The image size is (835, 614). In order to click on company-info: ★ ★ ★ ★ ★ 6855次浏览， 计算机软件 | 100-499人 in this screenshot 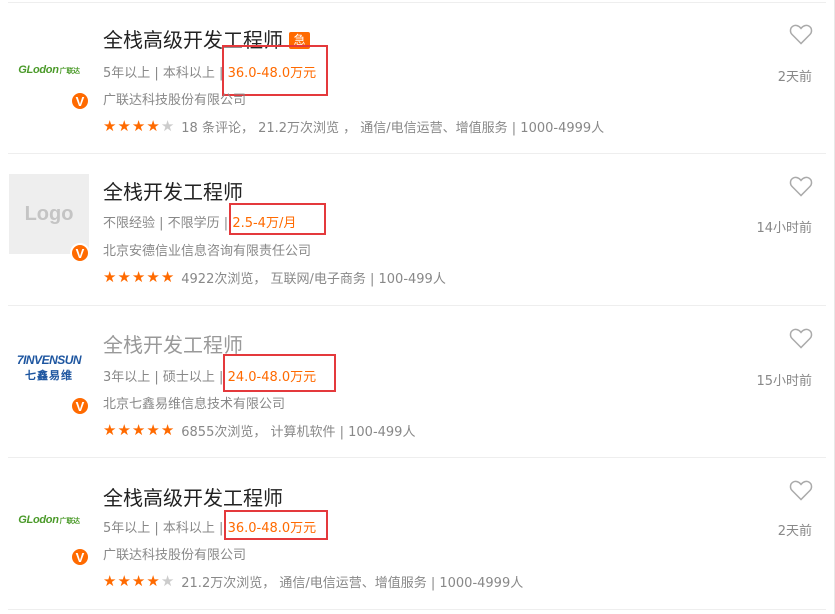, I will do `click(259, 431)`.